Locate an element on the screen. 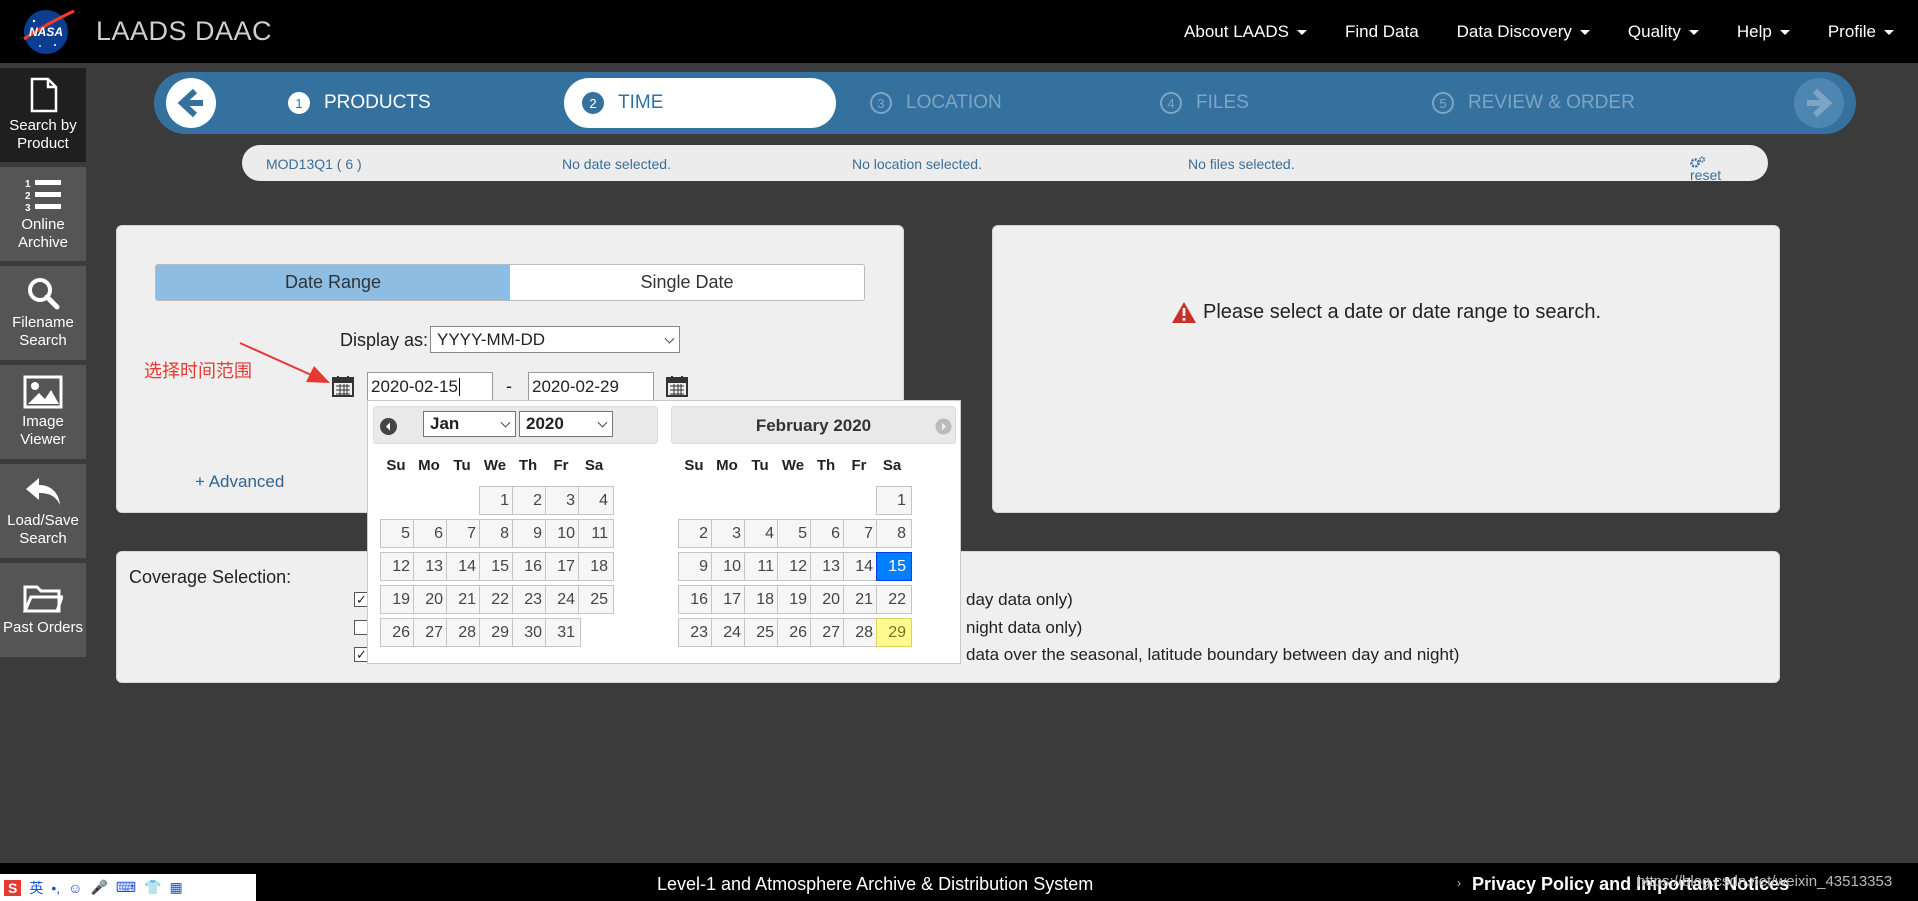  sidebar-item-past-orders: Past Orders is located at coordinates (43, 610).